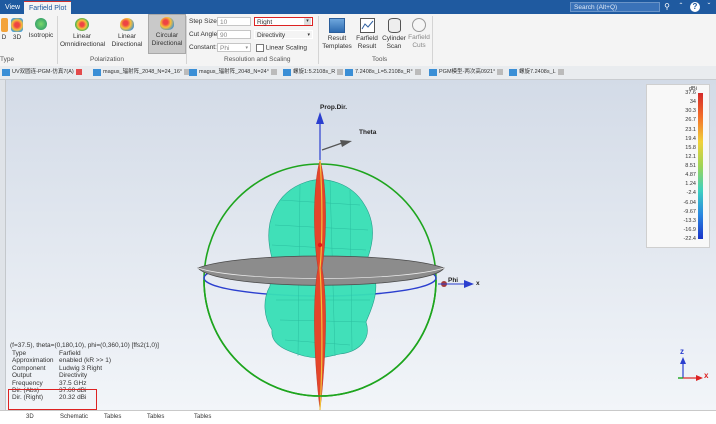 The height and width of the screenshot is (424, 716). Describe the element at coordinates (260, 48) in the screenshot. I see `linear-scaling-checkbox` at that location.